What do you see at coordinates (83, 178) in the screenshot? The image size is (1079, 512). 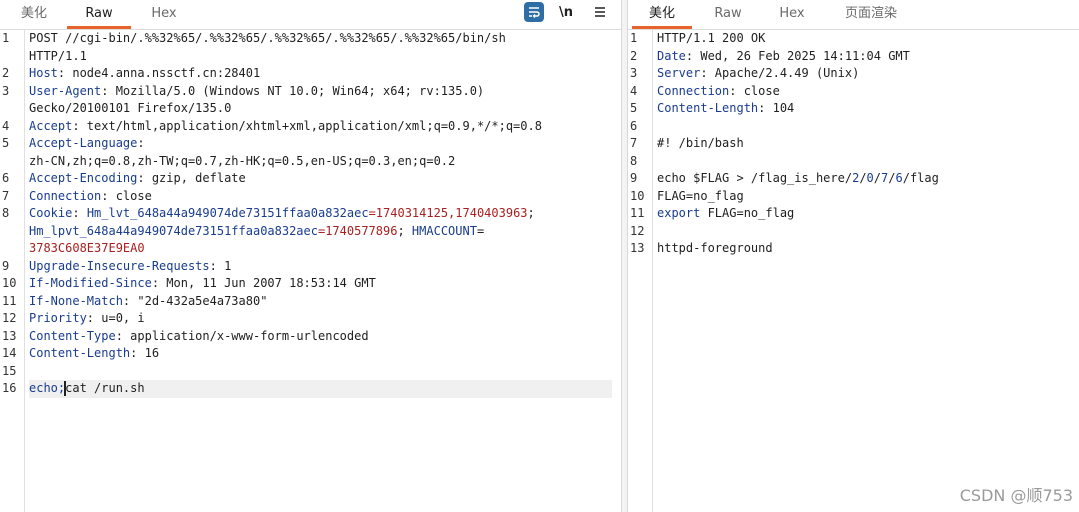 I see `header-key: Accept-Encoding` at bounding box center [83, 178].